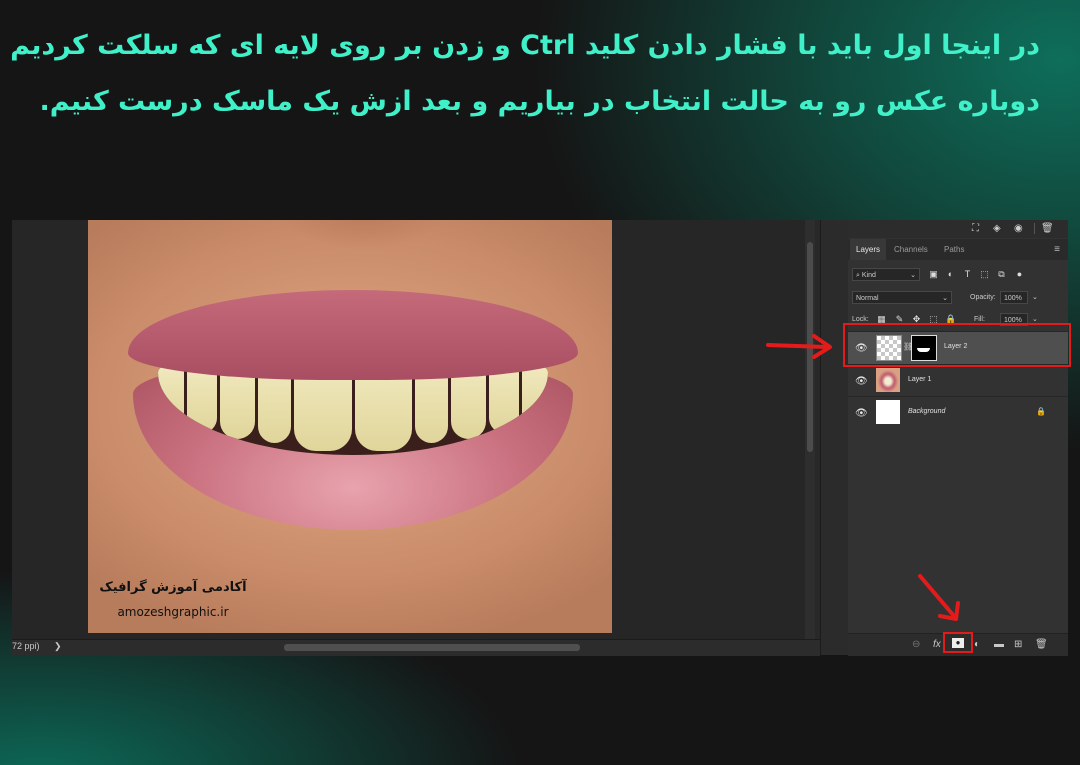 The height and width of the screenshot is (765, 1080). Describe the element at coordinates (26, 646) in the screenshot. I see `zoom-readout: 72 ppi)` at that location.